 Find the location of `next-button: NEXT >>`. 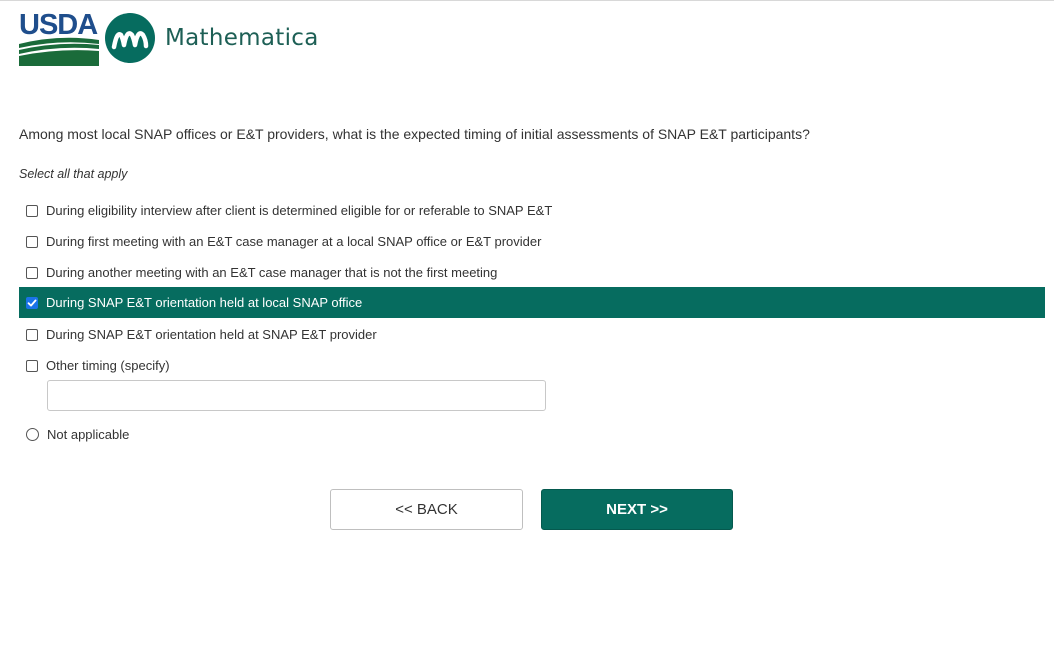

next-button: NEXT >> is located at coordinates (637, 509).